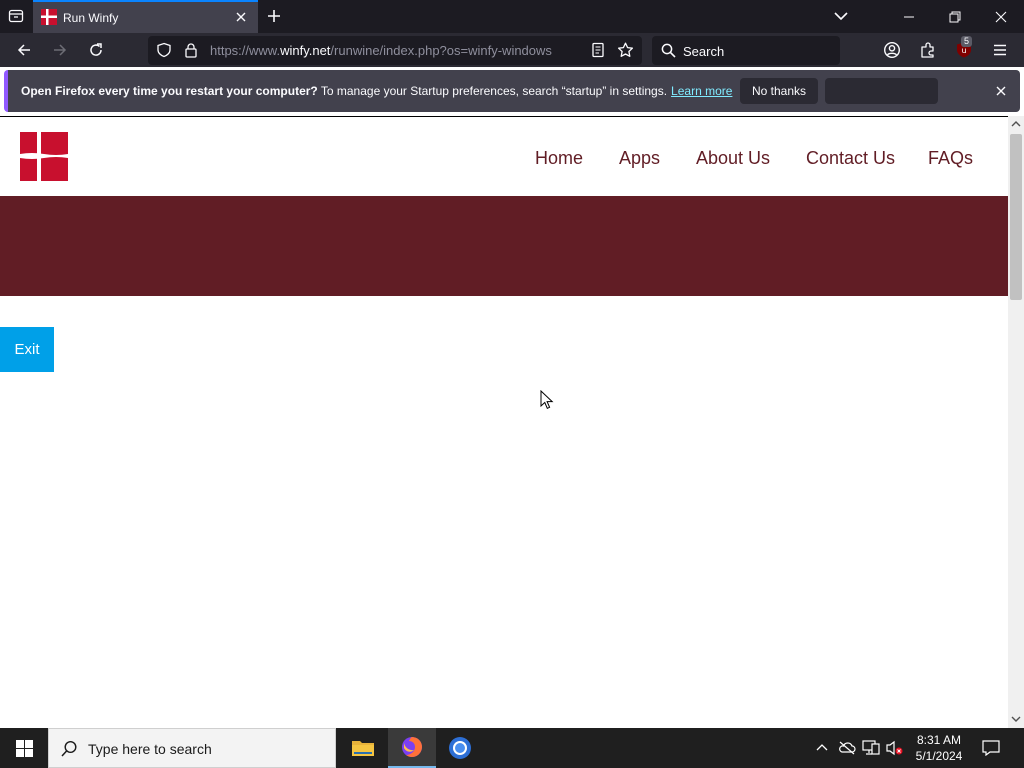  Describe the element at coordinates (892, 50) in the screenshot. I see `account-icon` at that location.